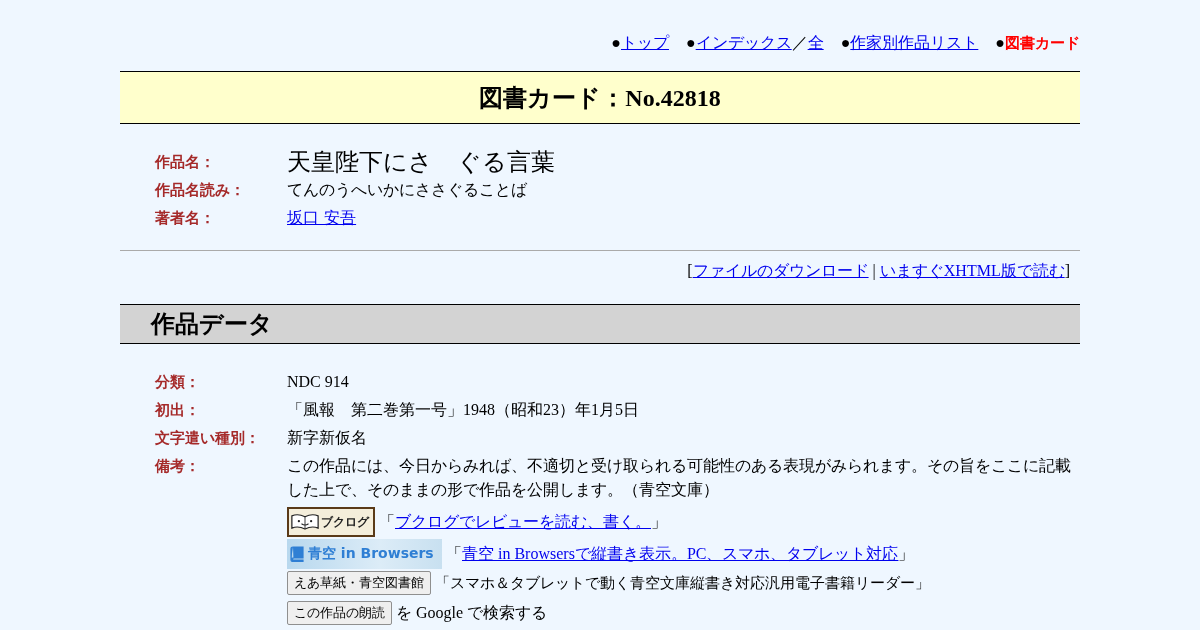  I want to click on field-label: 著者名：, so click(185, 218).